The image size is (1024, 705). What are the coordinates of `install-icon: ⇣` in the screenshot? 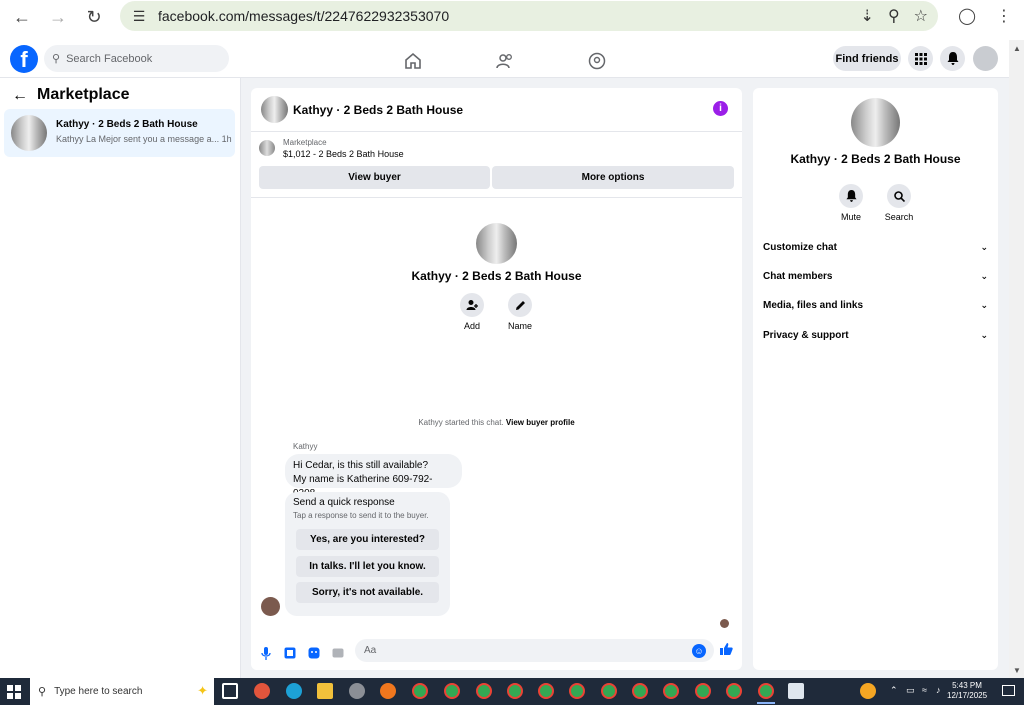 It's located at (867, 16).